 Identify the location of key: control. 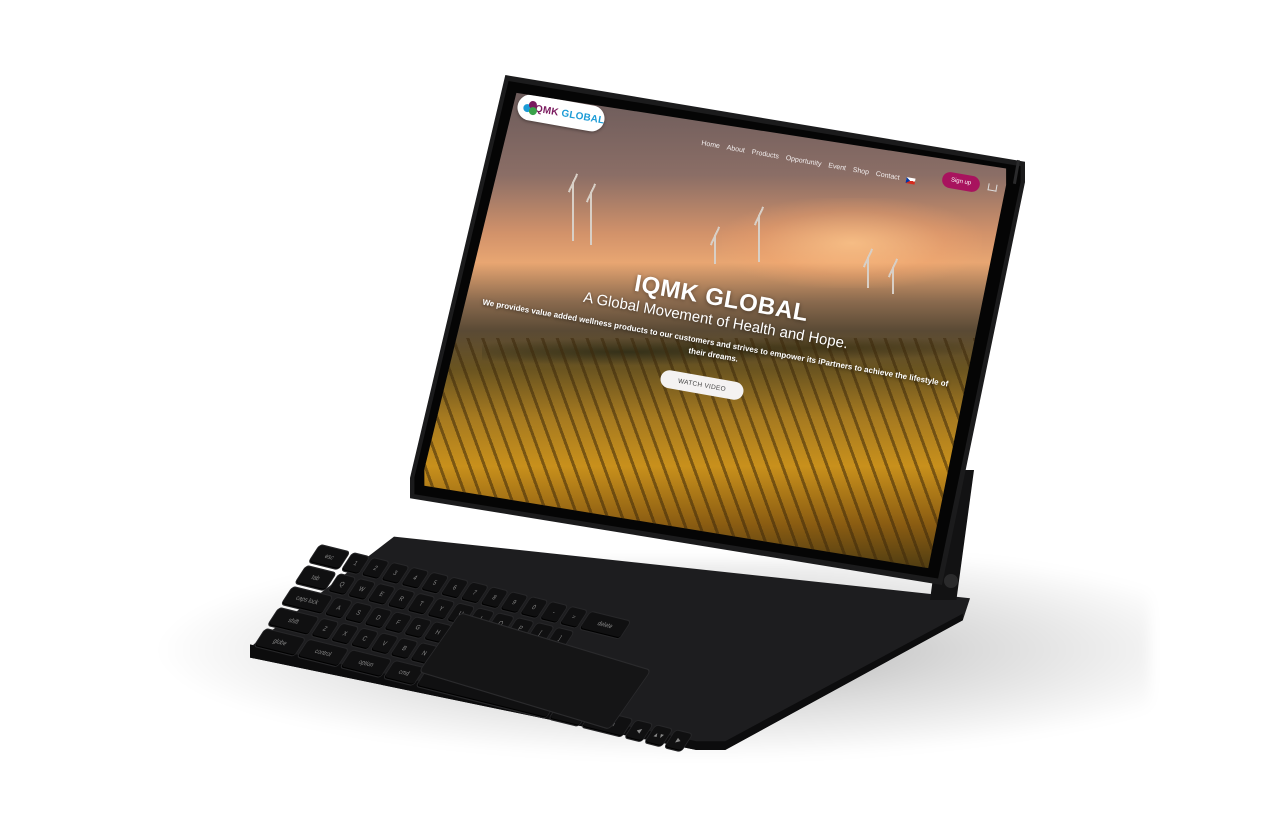
(323, 653).